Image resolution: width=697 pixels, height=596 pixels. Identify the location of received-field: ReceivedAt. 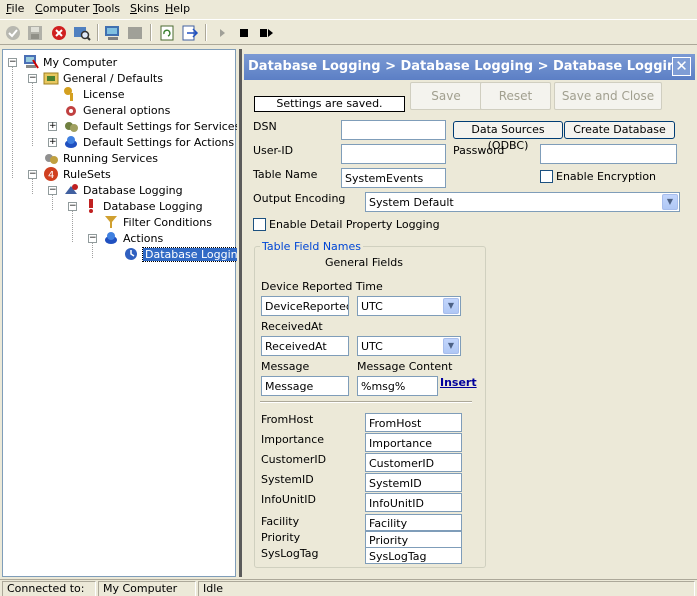
(305, 346).